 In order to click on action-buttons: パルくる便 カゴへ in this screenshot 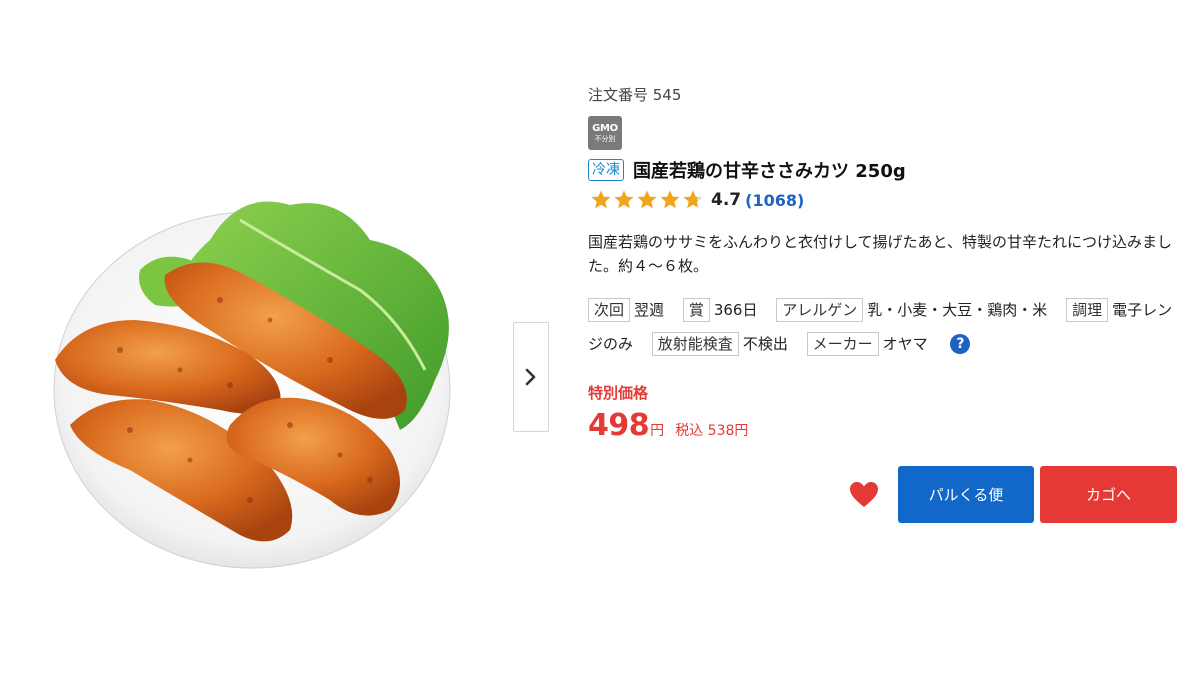, I will do `click(1012, 494)`.